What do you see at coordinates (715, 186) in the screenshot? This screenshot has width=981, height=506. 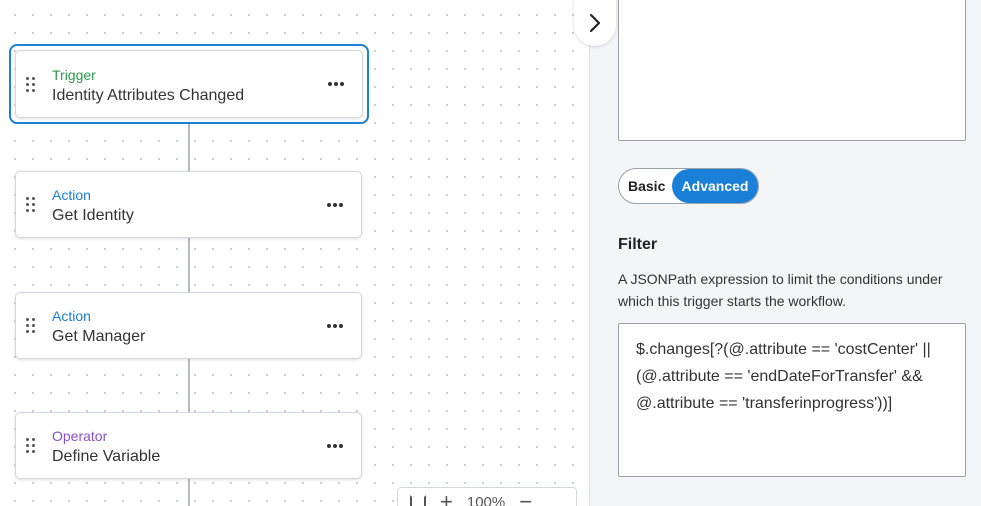 I see `mode-advanced-option: Advanced` at bounding box center [715, 186].